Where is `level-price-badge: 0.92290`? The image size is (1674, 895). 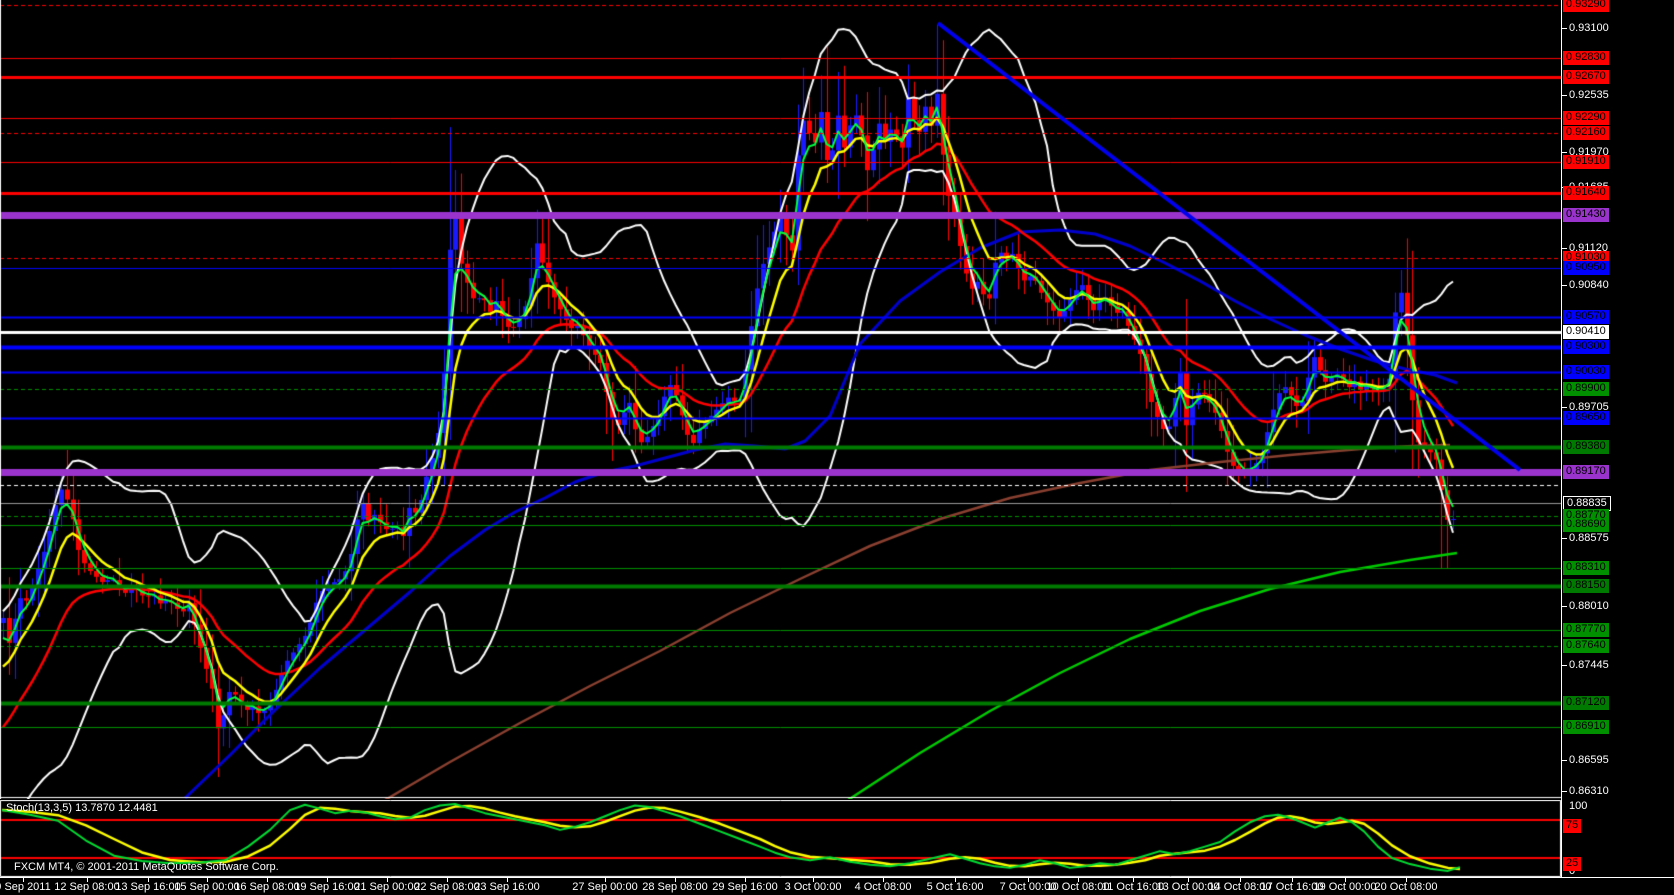 level-price-badge: 0.92290 is located at coordinates (1586, 118).